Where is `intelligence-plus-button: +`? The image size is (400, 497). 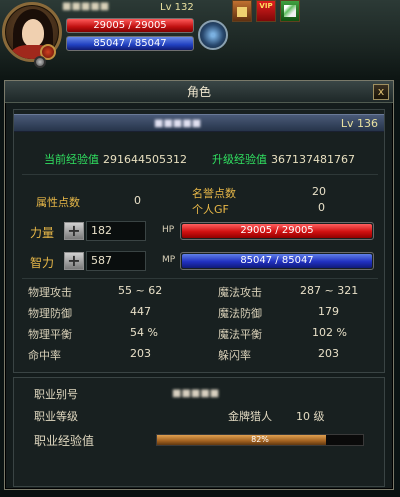
intelligence-plus-button: + is located at coordinates (74, 261).